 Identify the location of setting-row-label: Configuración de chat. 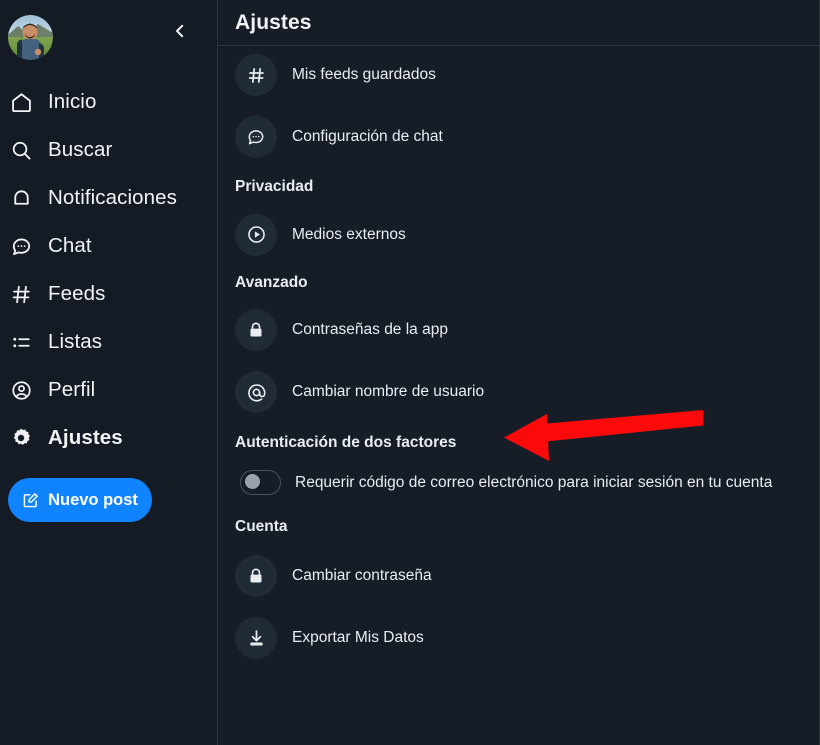
(367, 136).